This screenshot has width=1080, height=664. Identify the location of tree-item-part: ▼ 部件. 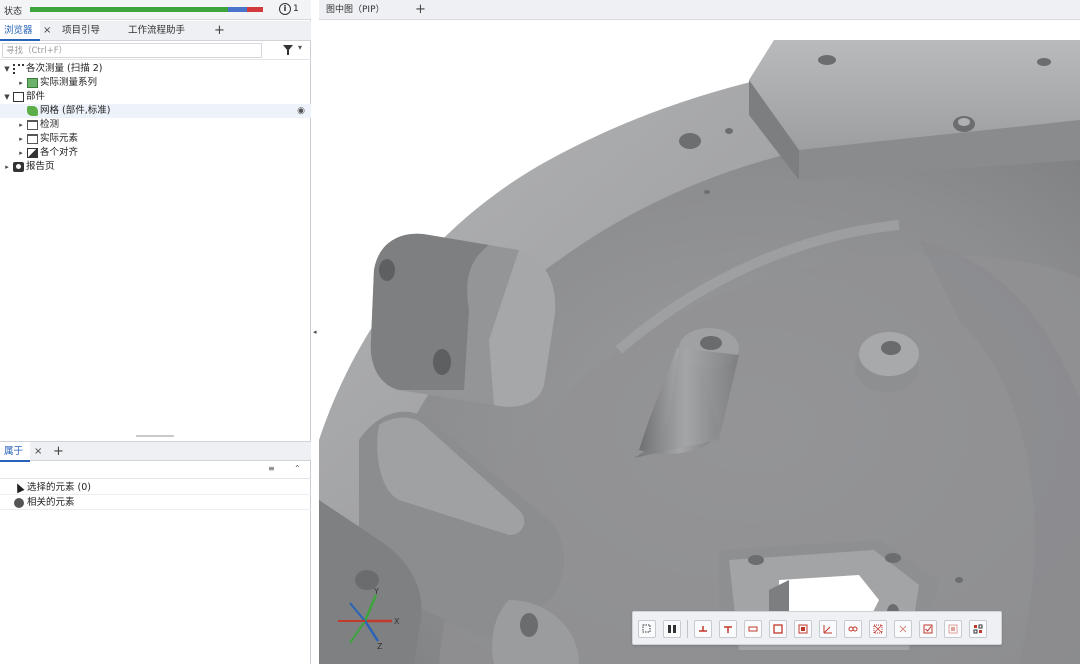
(155, 97).